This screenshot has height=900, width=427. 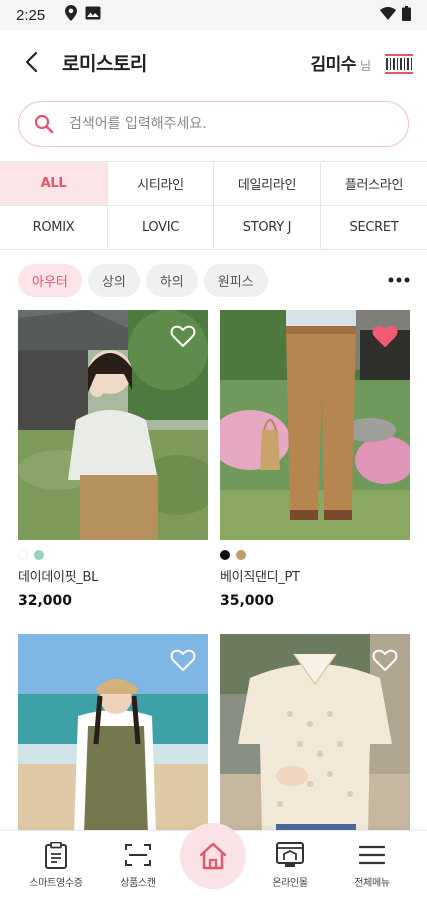 What do you see at coordinates (39, 555) in the screenshot?
I see `color-swatch-mint` at bounding box center [39, 555].